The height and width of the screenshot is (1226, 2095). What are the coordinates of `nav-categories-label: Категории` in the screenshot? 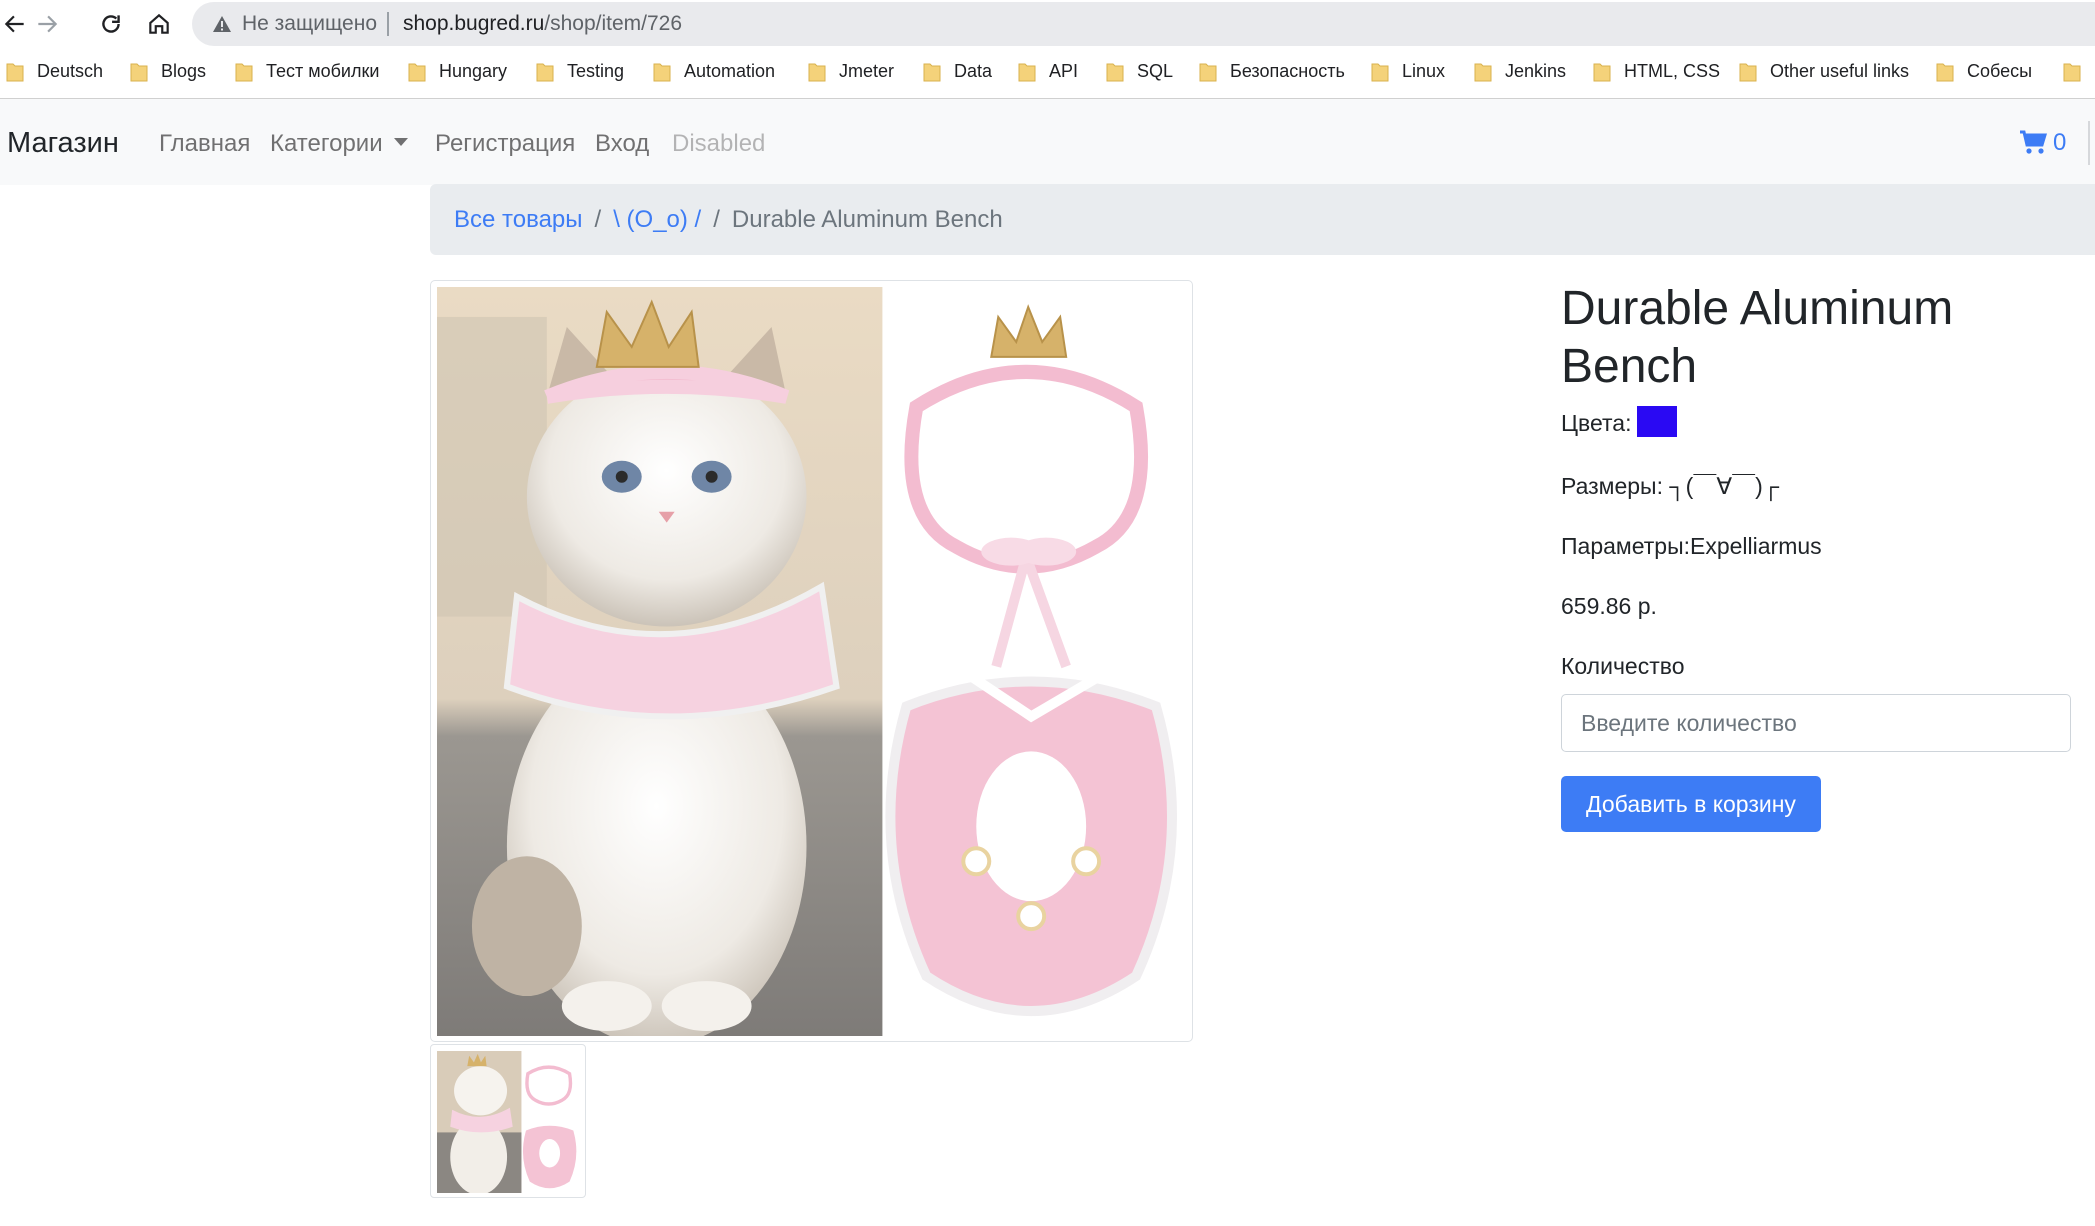 It's located at (326, 143).